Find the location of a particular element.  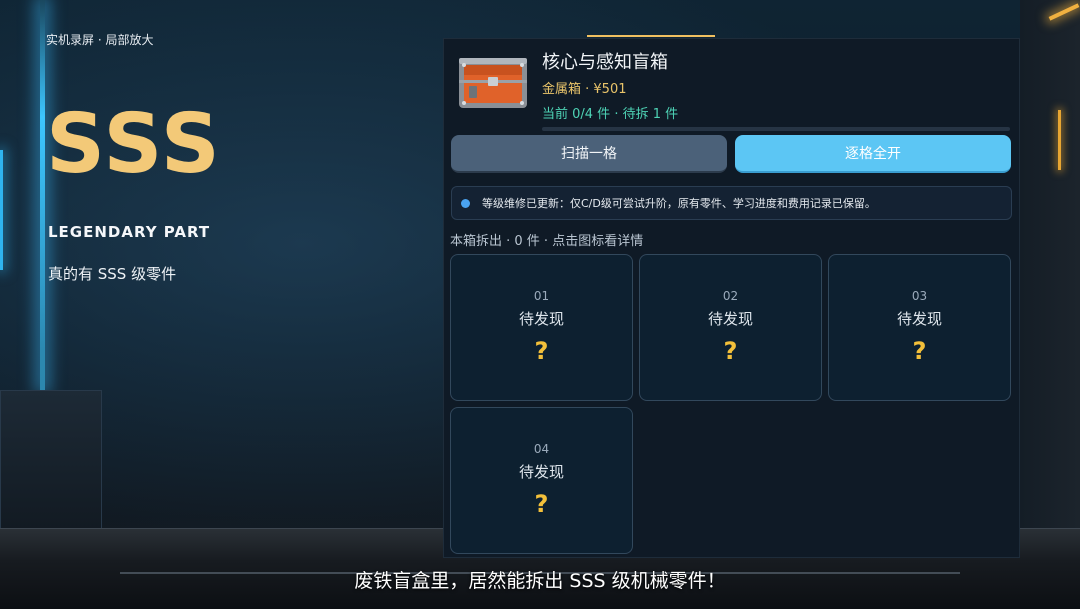

claim-caption: 真的有 SSS 级零件 is located at coordinates (112, 274).